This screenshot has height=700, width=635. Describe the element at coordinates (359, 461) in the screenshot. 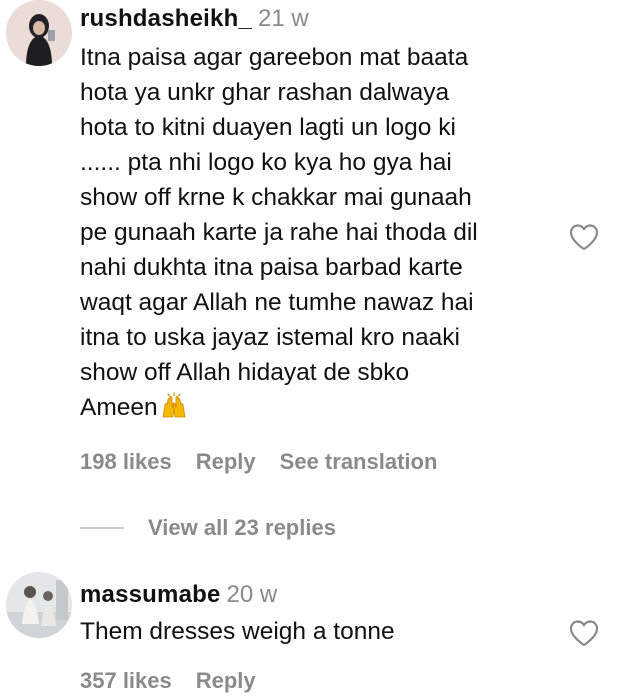

I see `see-translation-button: See translation` at that location.